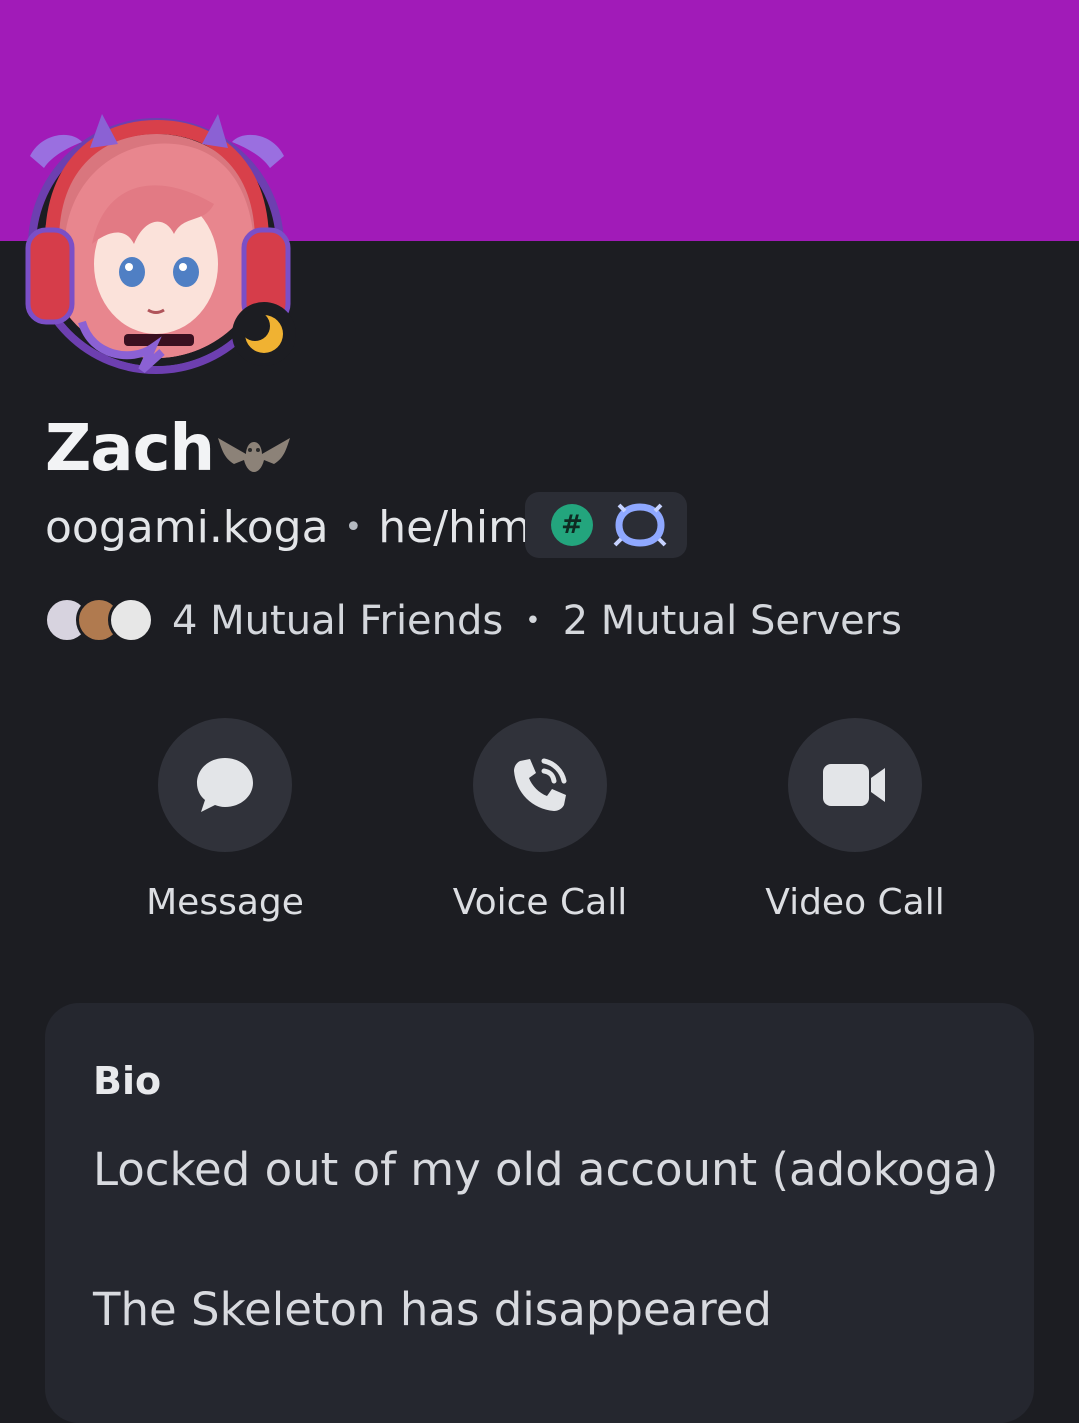 The height and width of the screenshot is (1423, 1079). Describe the element at coordinates (130, 449) in the screenshot. I see `display-name: Zach` at that location.